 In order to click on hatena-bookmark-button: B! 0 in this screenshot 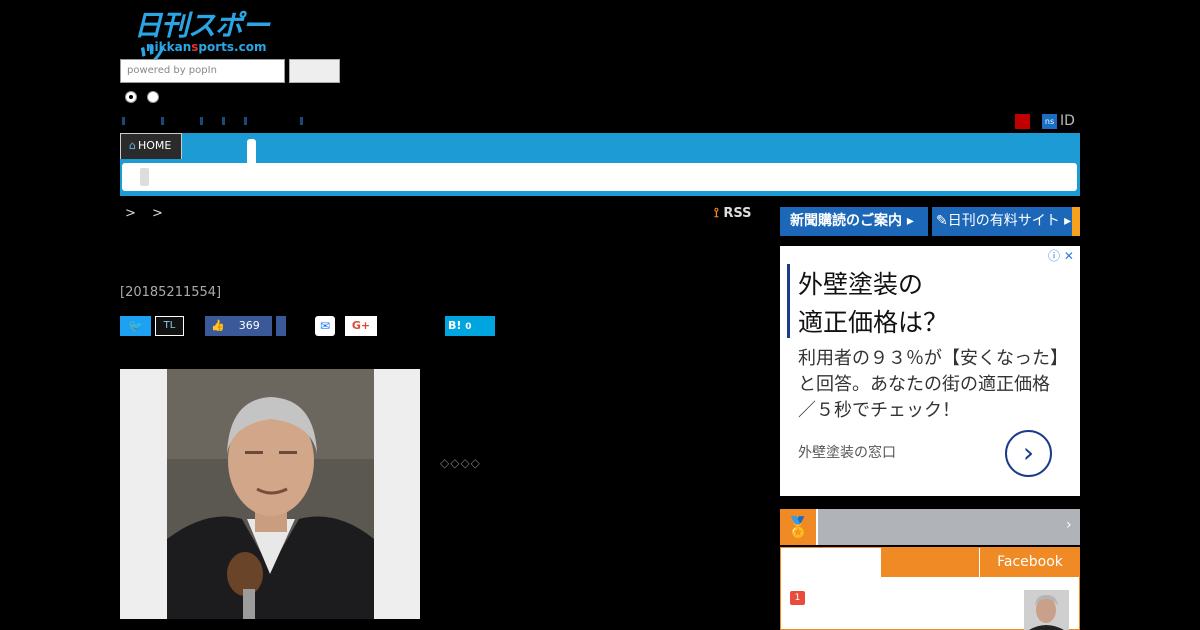, I will do `click(470, 326)`.